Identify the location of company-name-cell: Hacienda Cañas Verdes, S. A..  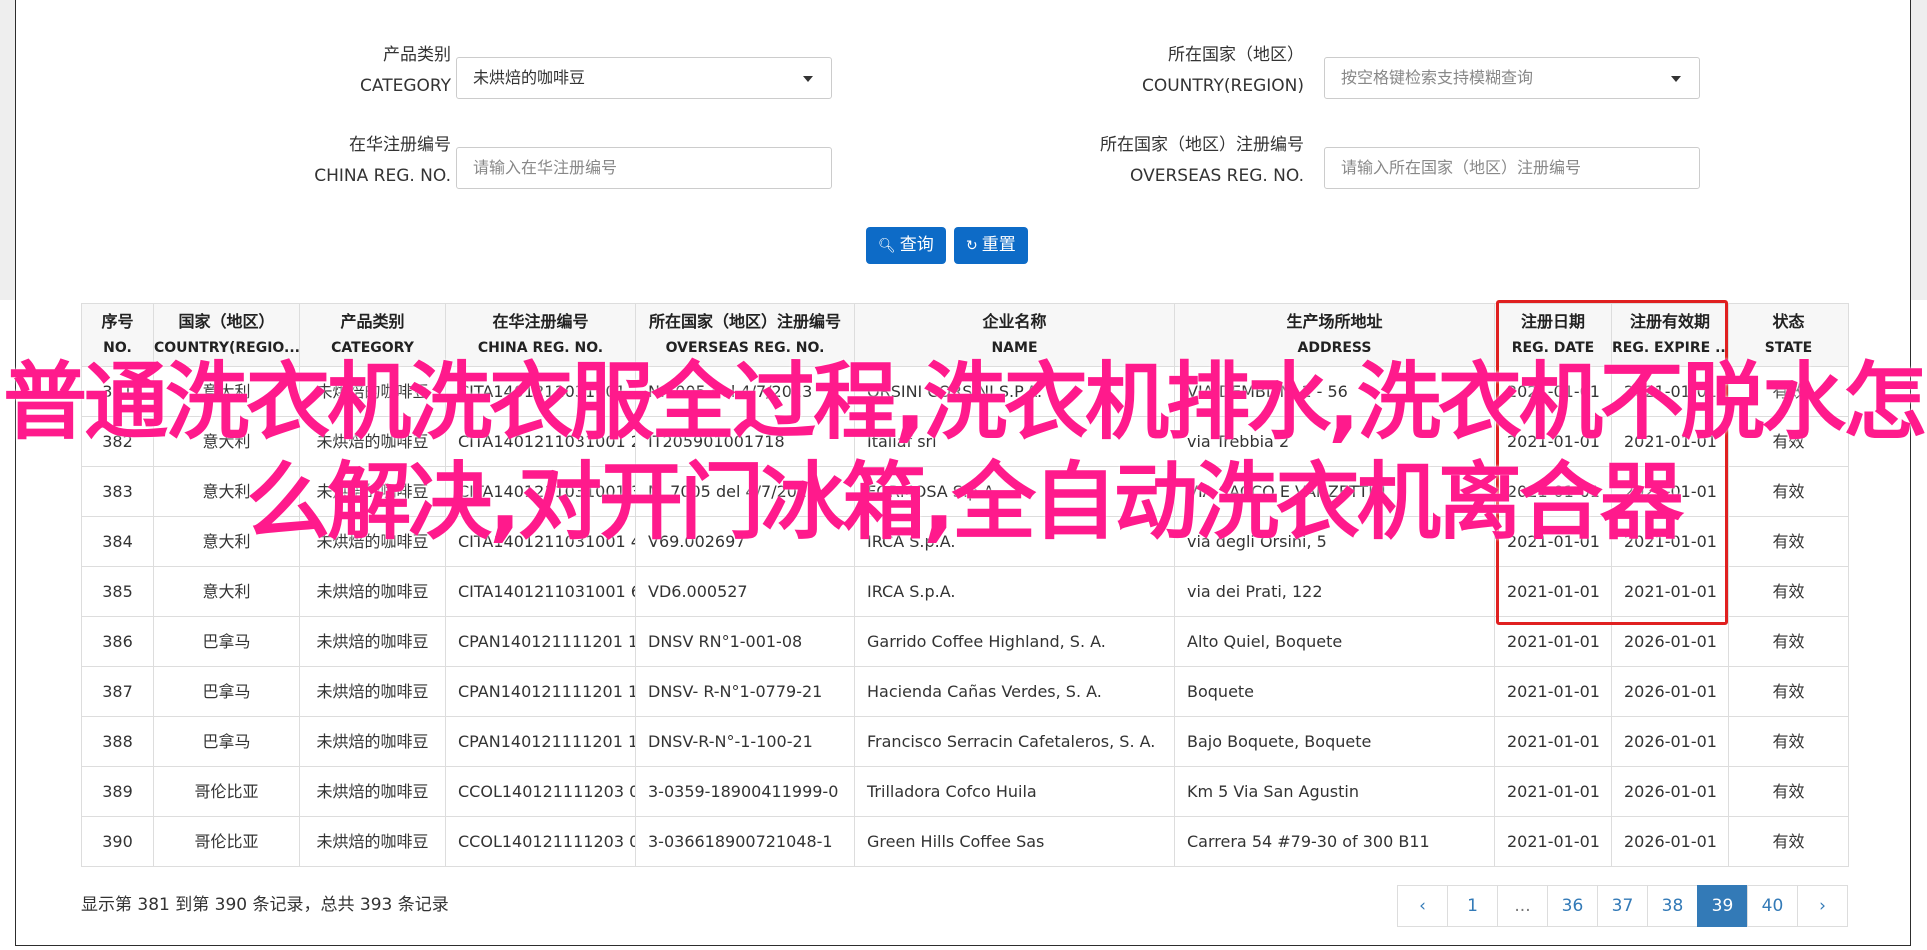
(1014, 691).